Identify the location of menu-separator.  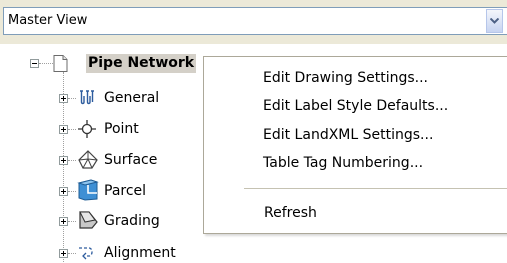
(375, 188).